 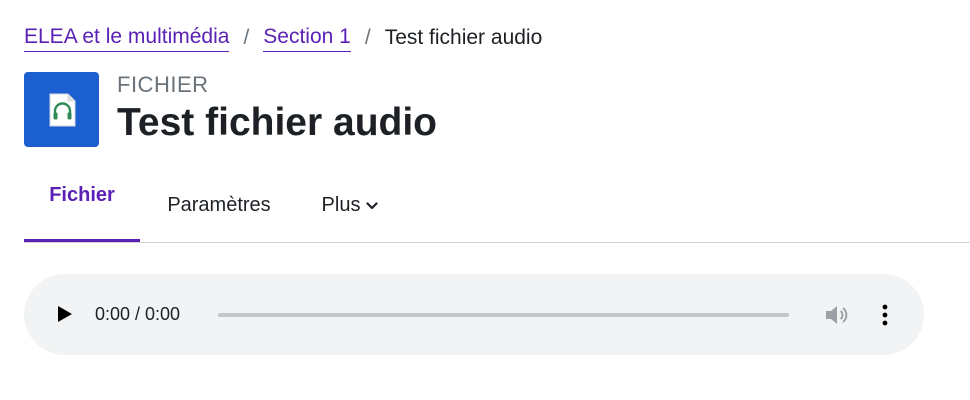 I want to click on page-header: FICHIER Test fichier audio, so click(x=230, y=109).